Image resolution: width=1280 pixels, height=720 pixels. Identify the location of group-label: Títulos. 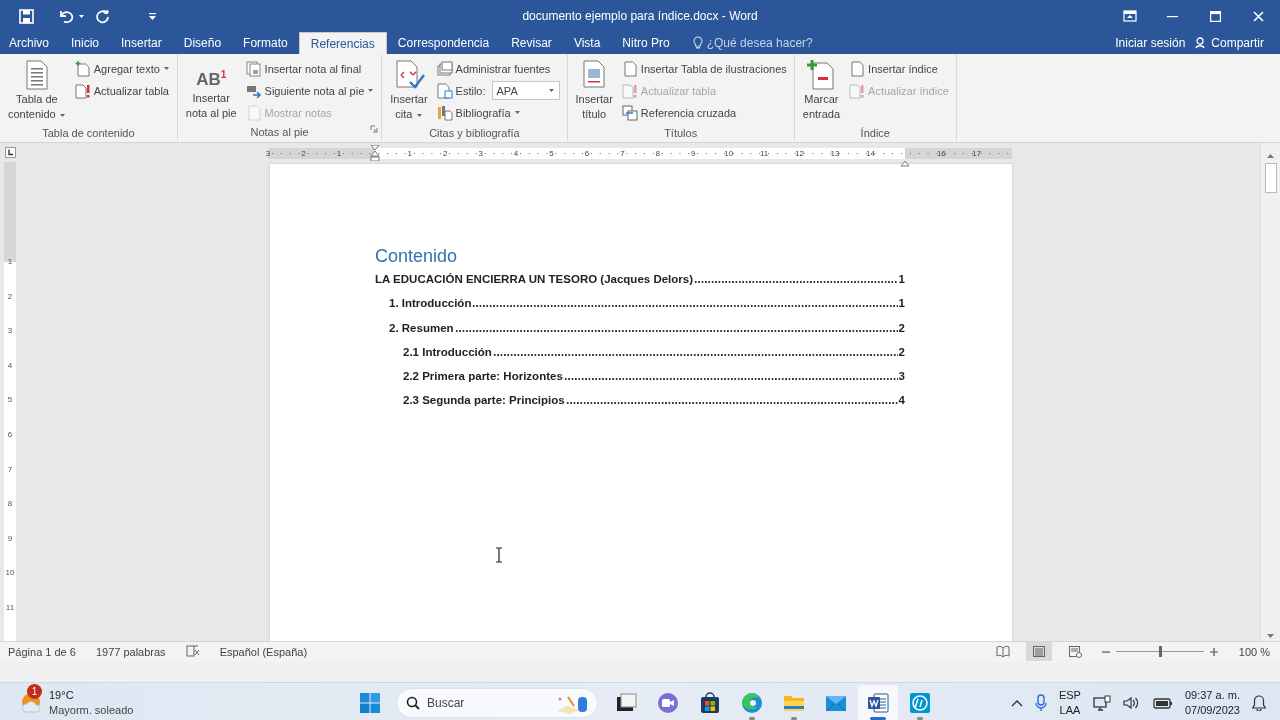
(681, 132).